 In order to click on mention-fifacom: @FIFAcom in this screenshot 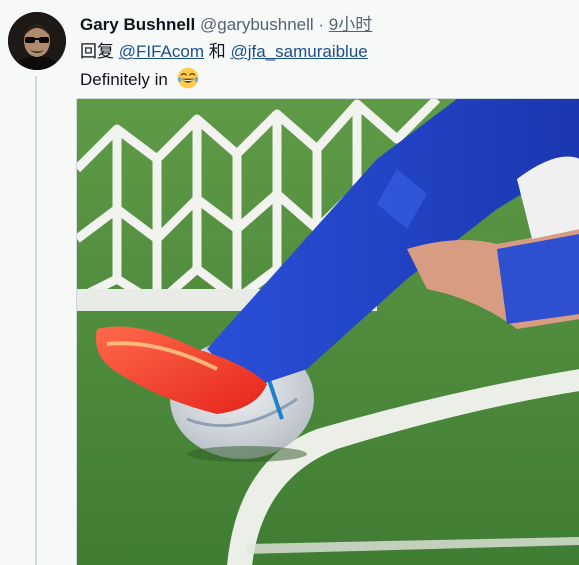, I will do `click(161, 51)`.